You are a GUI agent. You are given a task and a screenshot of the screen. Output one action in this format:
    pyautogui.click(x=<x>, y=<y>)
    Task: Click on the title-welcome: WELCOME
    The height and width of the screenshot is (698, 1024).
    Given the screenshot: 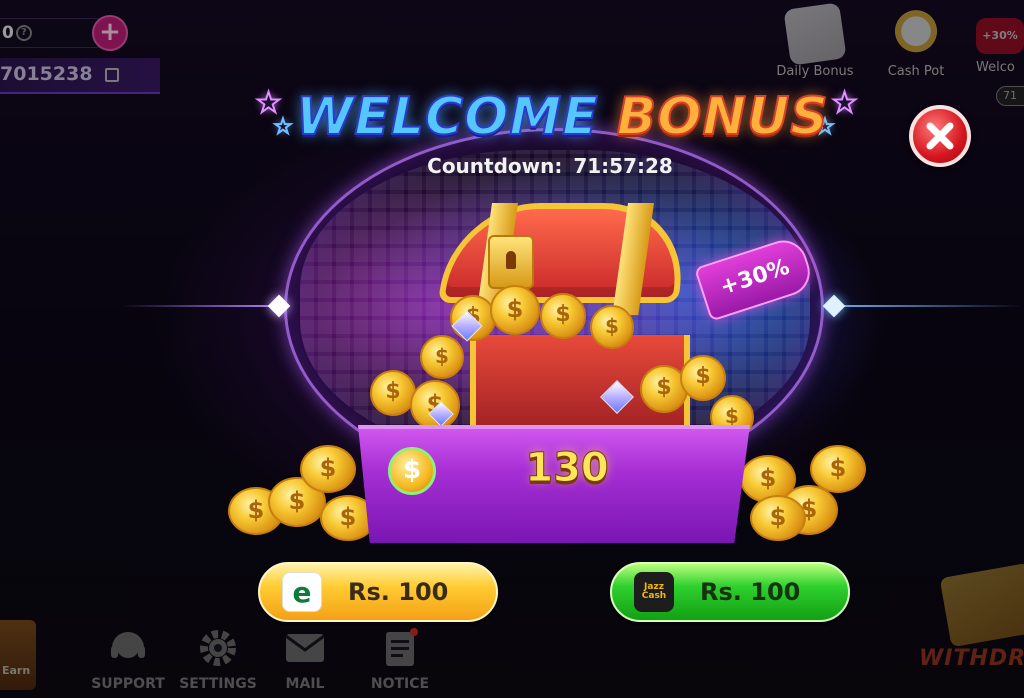 What is the action you would take?
    pyautogui.click(x=447, y=117)
    